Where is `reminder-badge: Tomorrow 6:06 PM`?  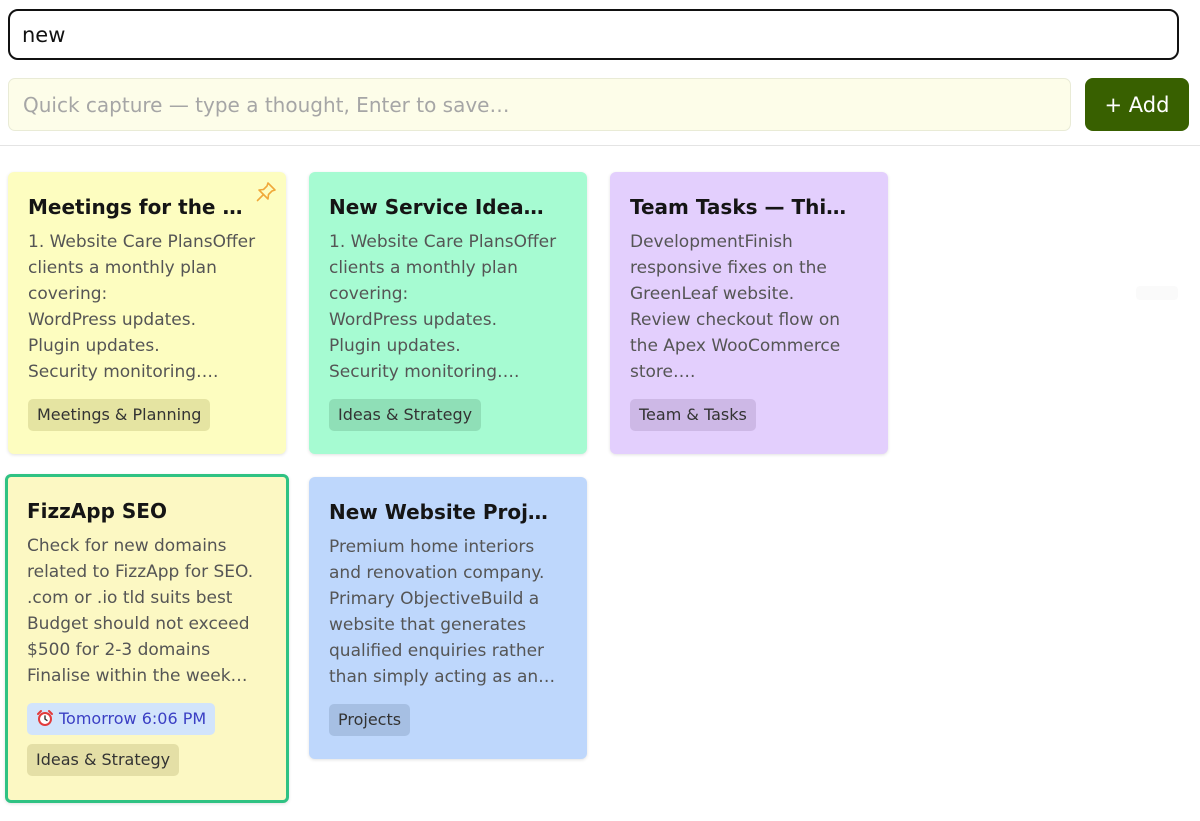
reminder-badge: Tomorrow 6:06 PM is located at coordinates (121, 719).